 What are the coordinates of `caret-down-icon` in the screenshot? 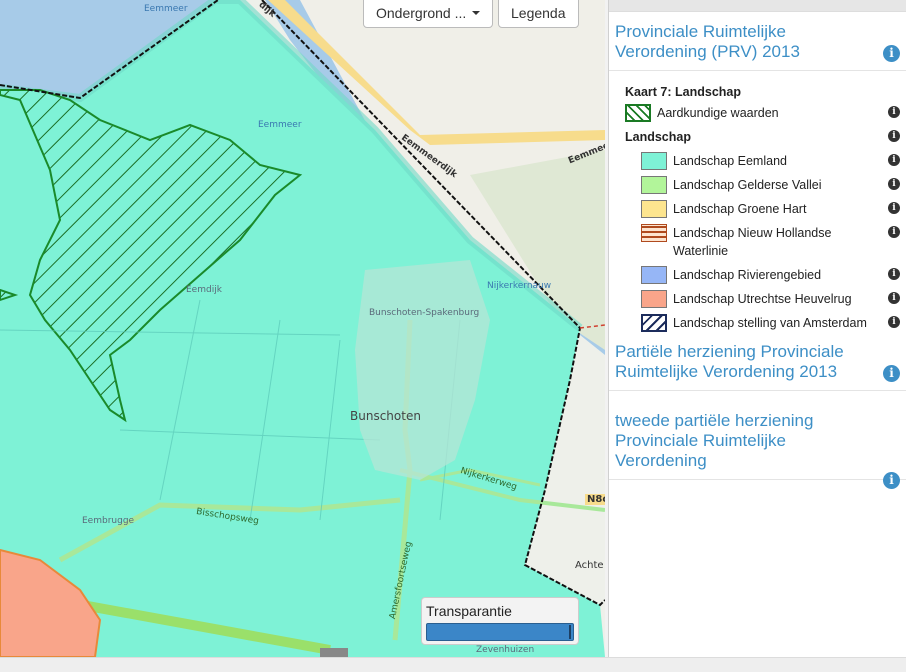 It's located at (476, 13).